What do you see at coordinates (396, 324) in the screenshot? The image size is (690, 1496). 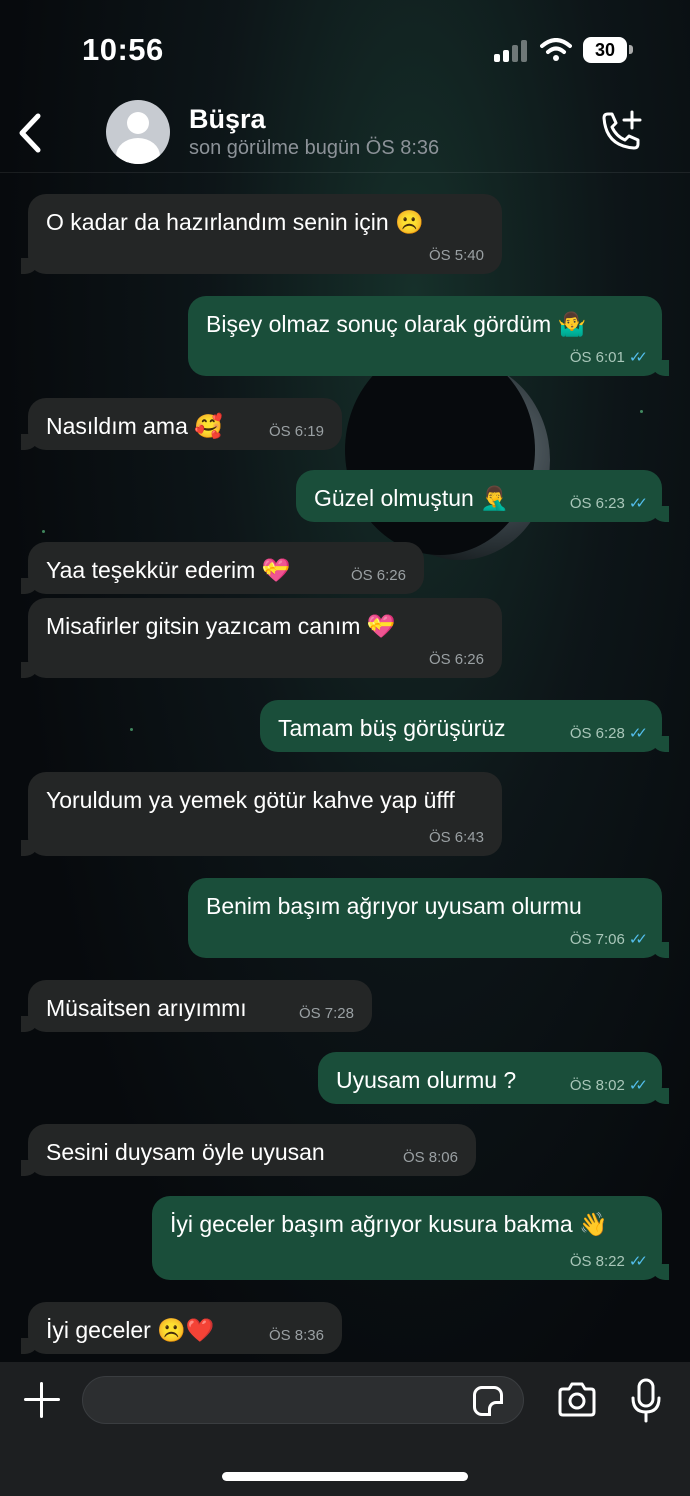 I see `message-text: Bişey olmaz sonuç olarak gördüm 🤷‍♂️` at bounding box center [396, 324].